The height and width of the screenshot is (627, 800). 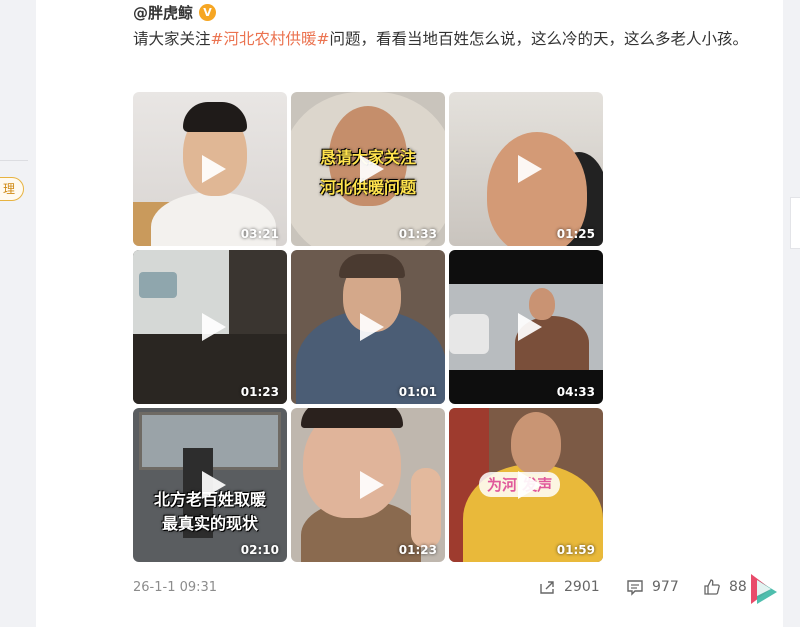 I want to click on thumbs-up-icon, so click(x=712, y=587).